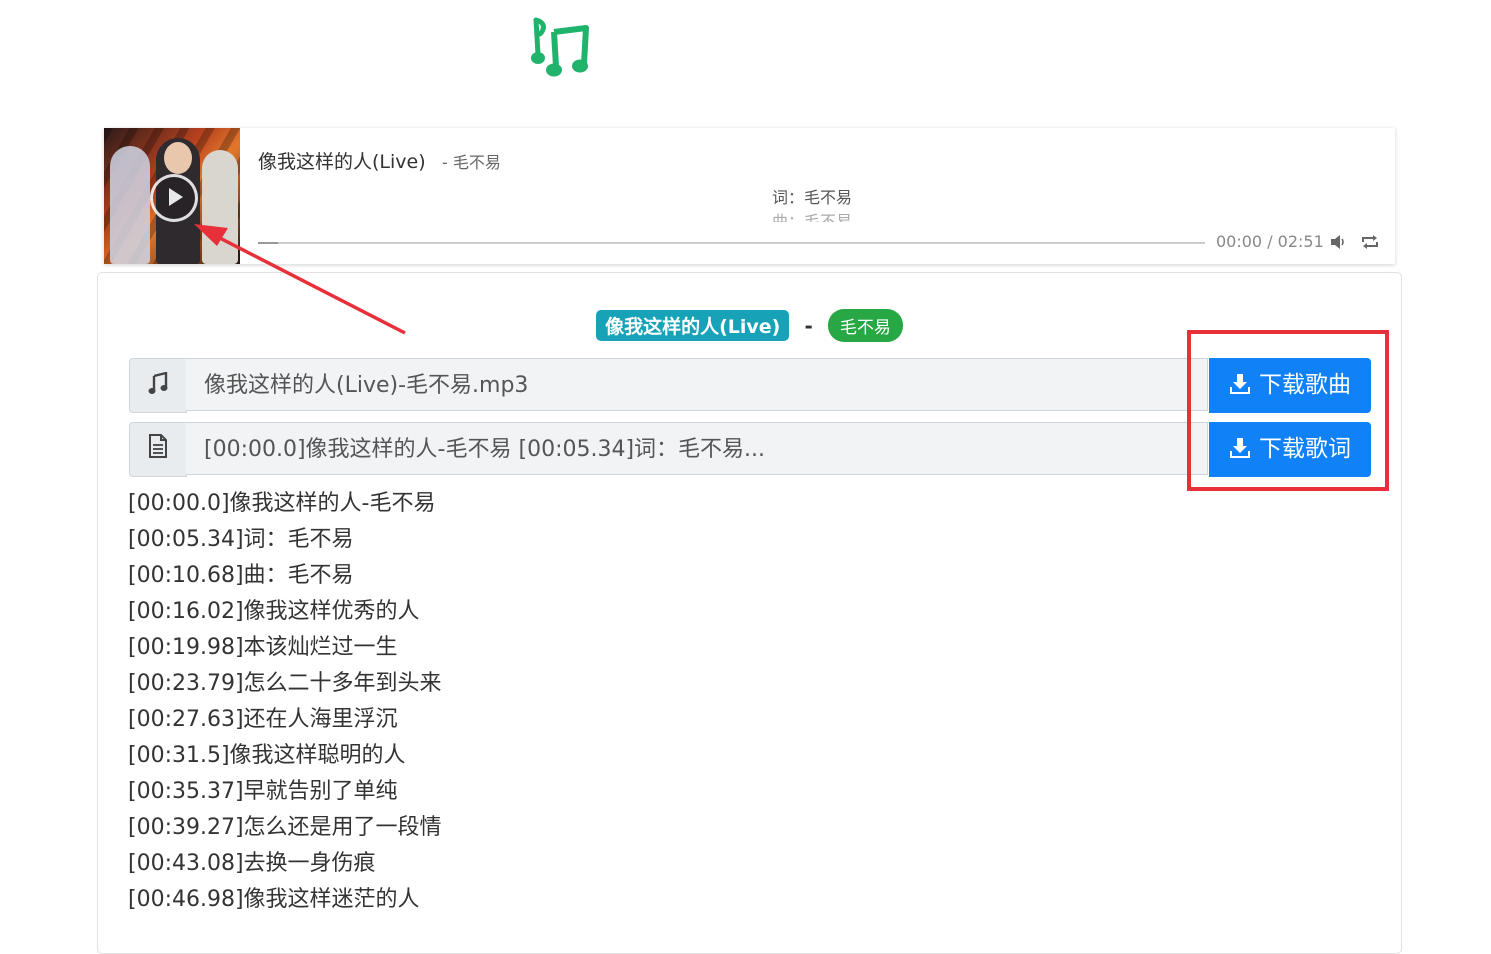 Image resolution: width=1491 pixels, height=954 pixels. Describe the element at coordinates (252, 863) in the screenshot. I see `lyric-line: [00:43.08]去换一身伤痕` at that location.